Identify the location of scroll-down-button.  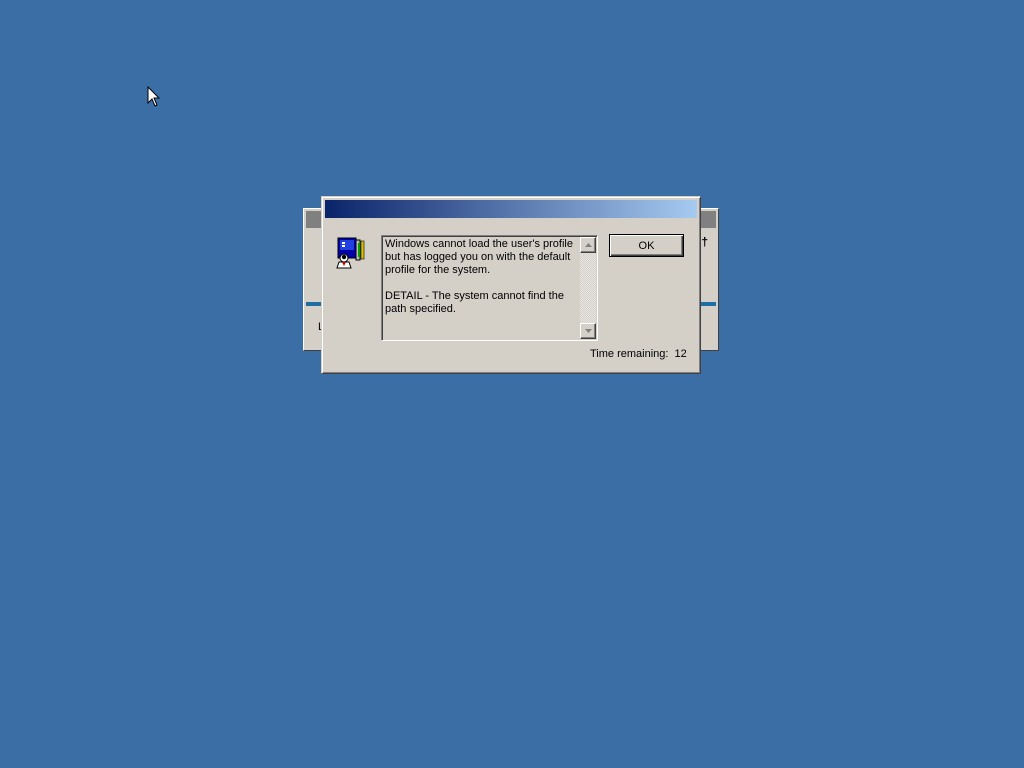
(588, 331).